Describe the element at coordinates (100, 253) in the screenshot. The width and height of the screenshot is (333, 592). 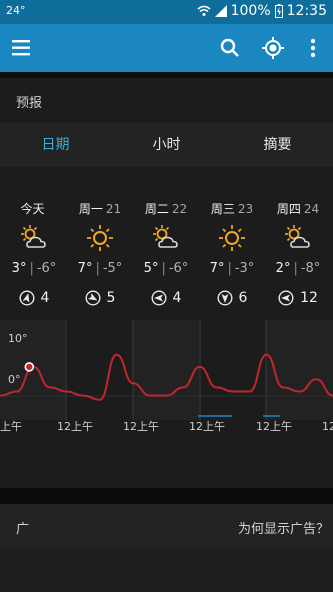
I see `day-column: 周一 21 7° | -5° 5` at that location.